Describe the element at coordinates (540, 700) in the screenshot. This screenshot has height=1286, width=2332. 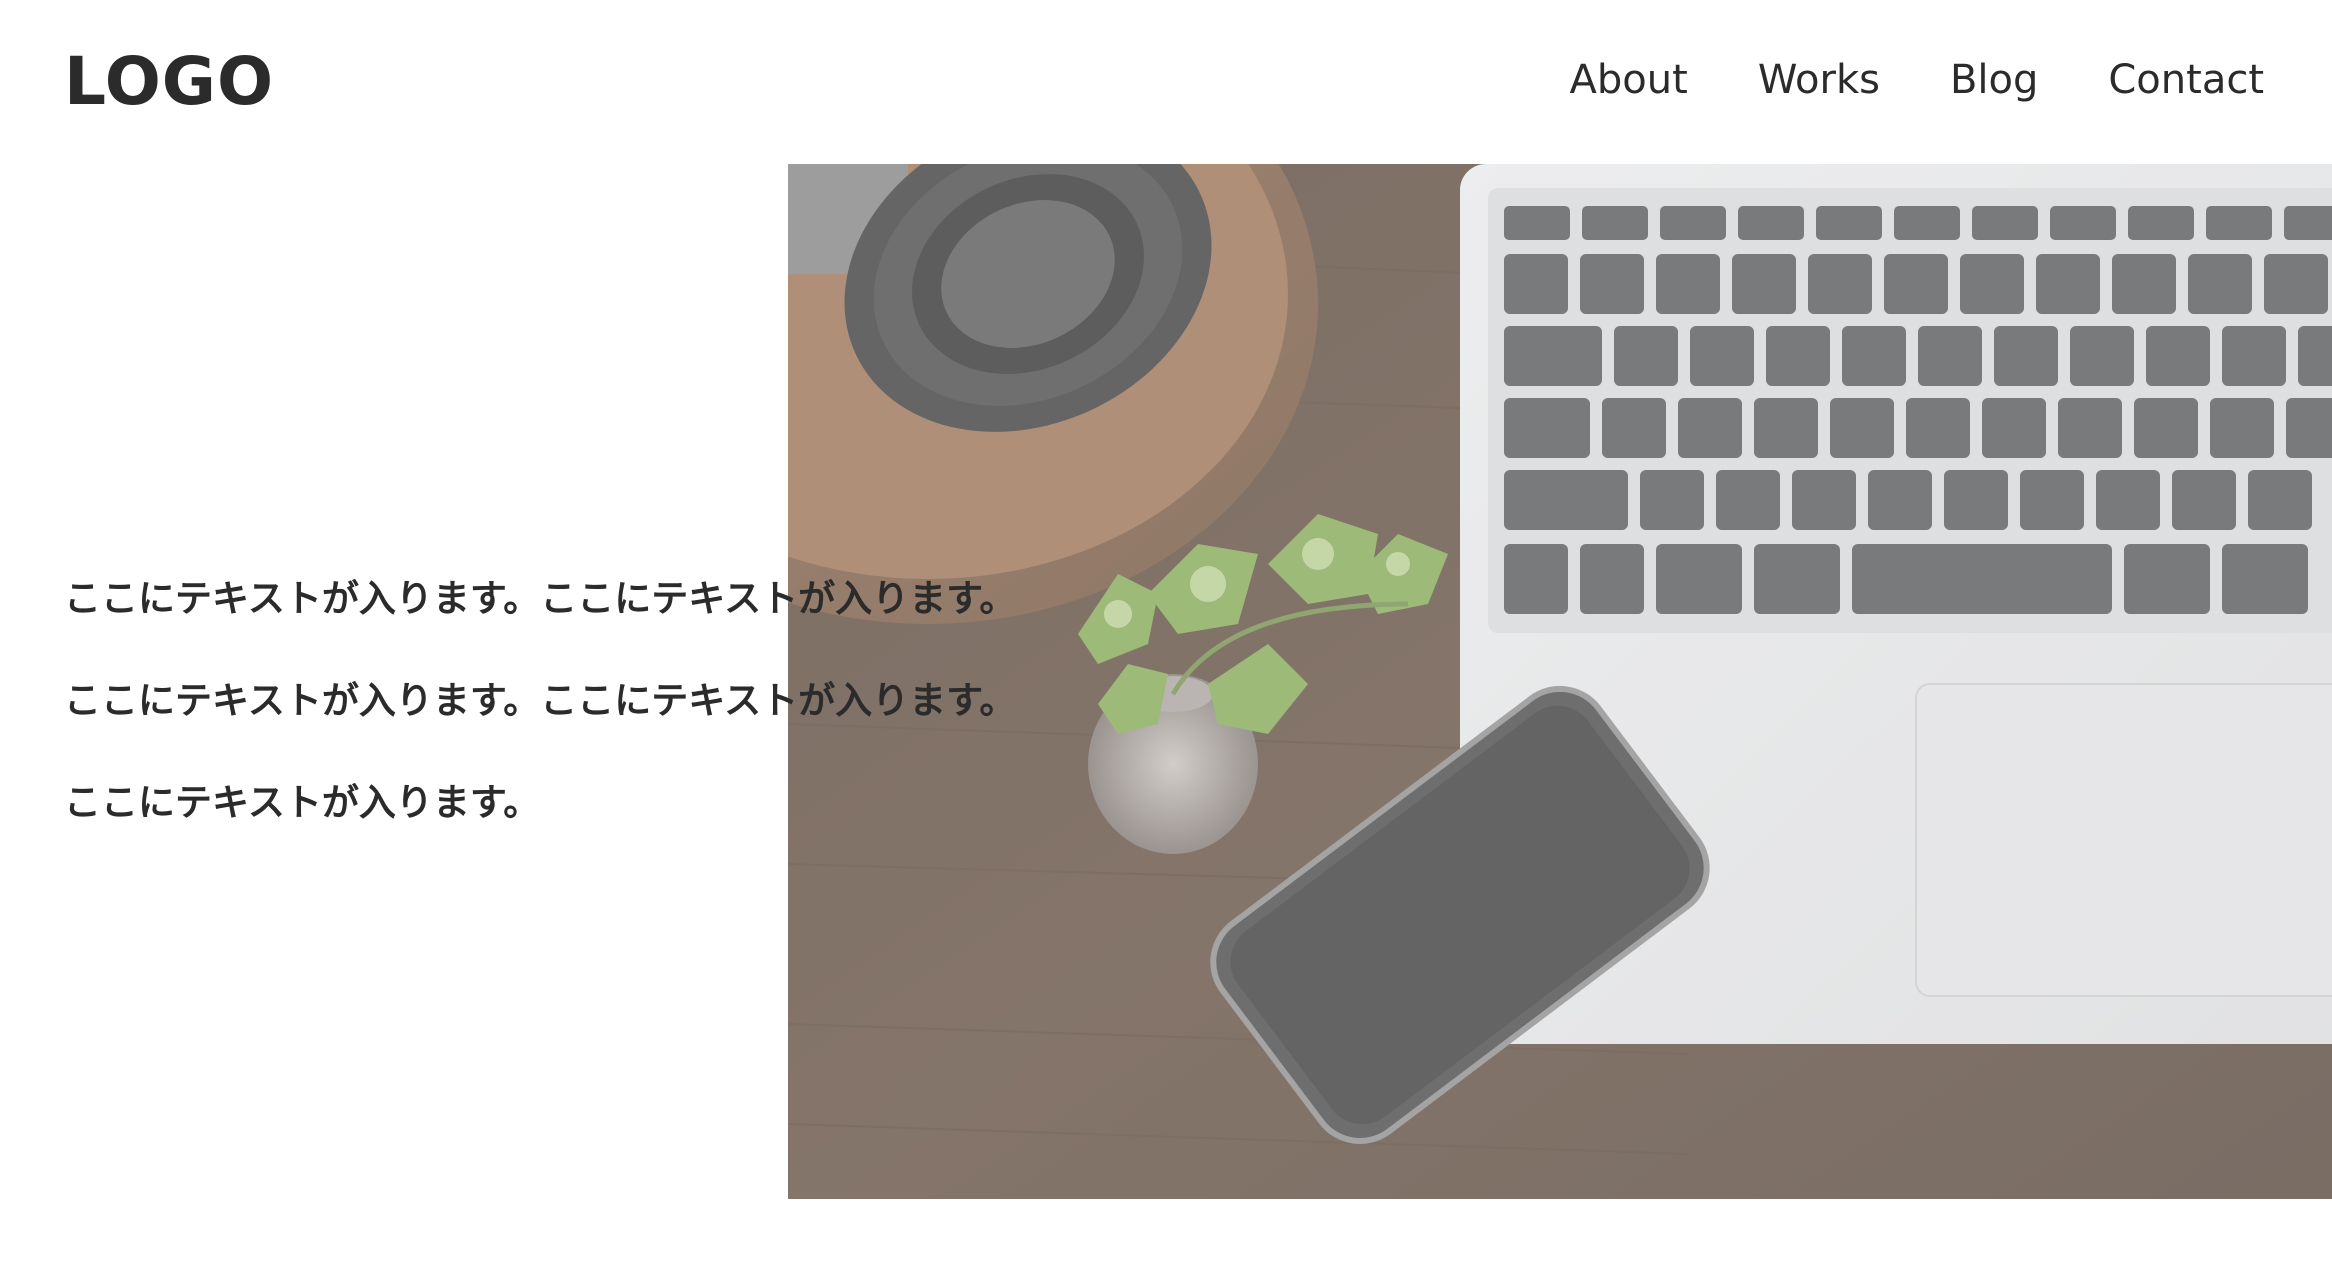
I see `hero-text-line-2: ここにテキストが入ります。ここにテキストが入ります。` at that location.